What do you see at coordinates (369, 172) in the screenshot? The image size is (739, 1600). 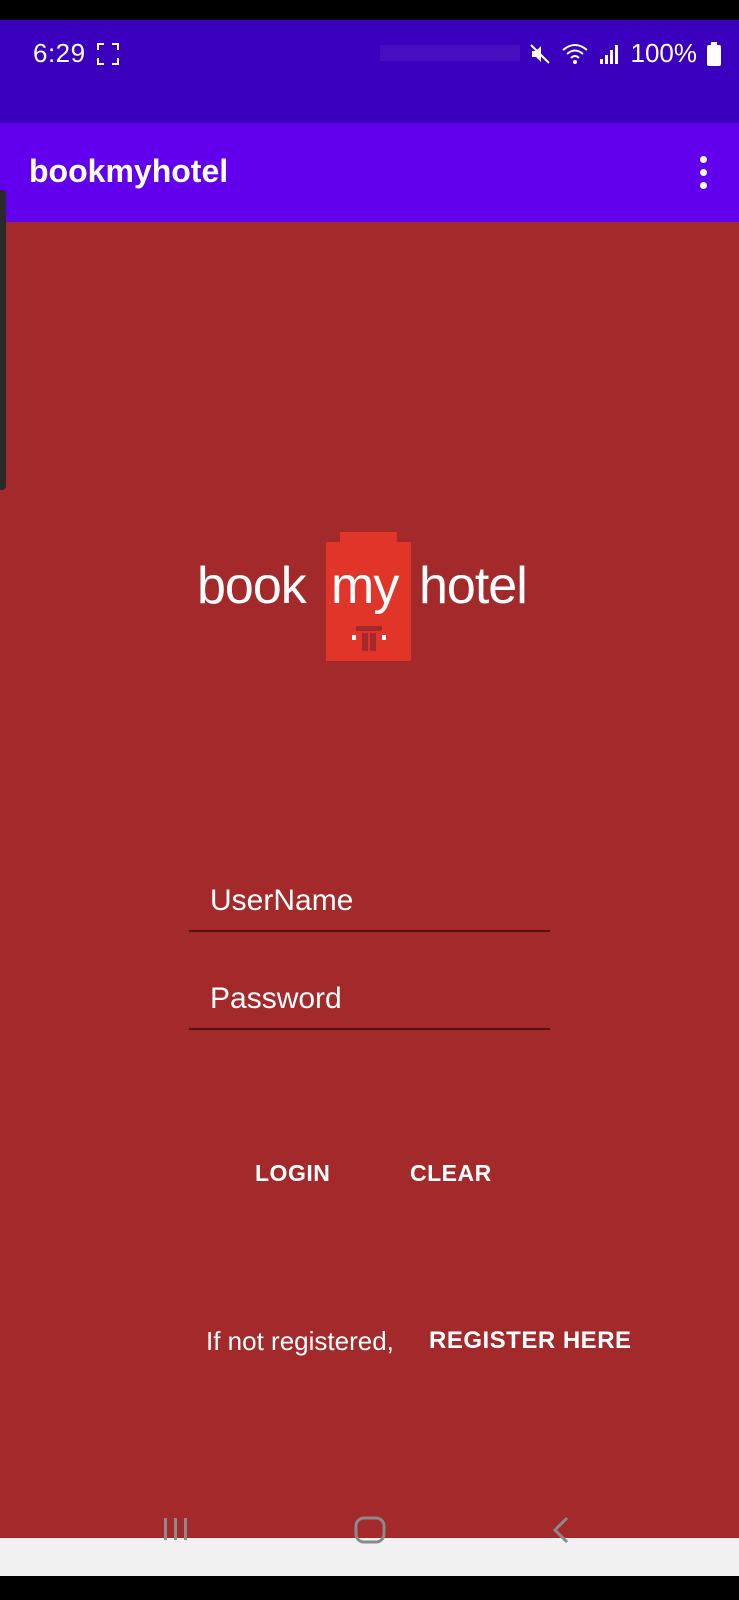 I see `app-bar: bookmyhotel` at bounding box center [369, 172].